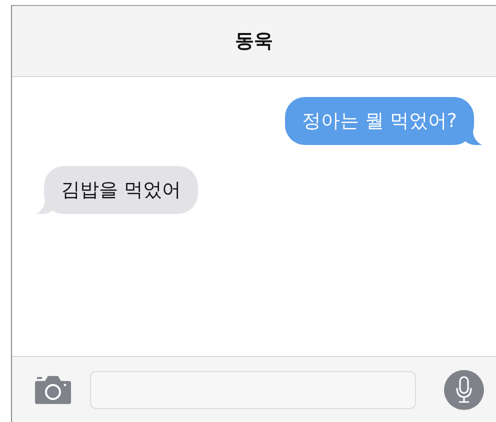  What do you see at coordinates (379, 121) in the screenshot?
I see `sent-message: 정아는 뭘 먹었어?` at bounding box center [379, 121].